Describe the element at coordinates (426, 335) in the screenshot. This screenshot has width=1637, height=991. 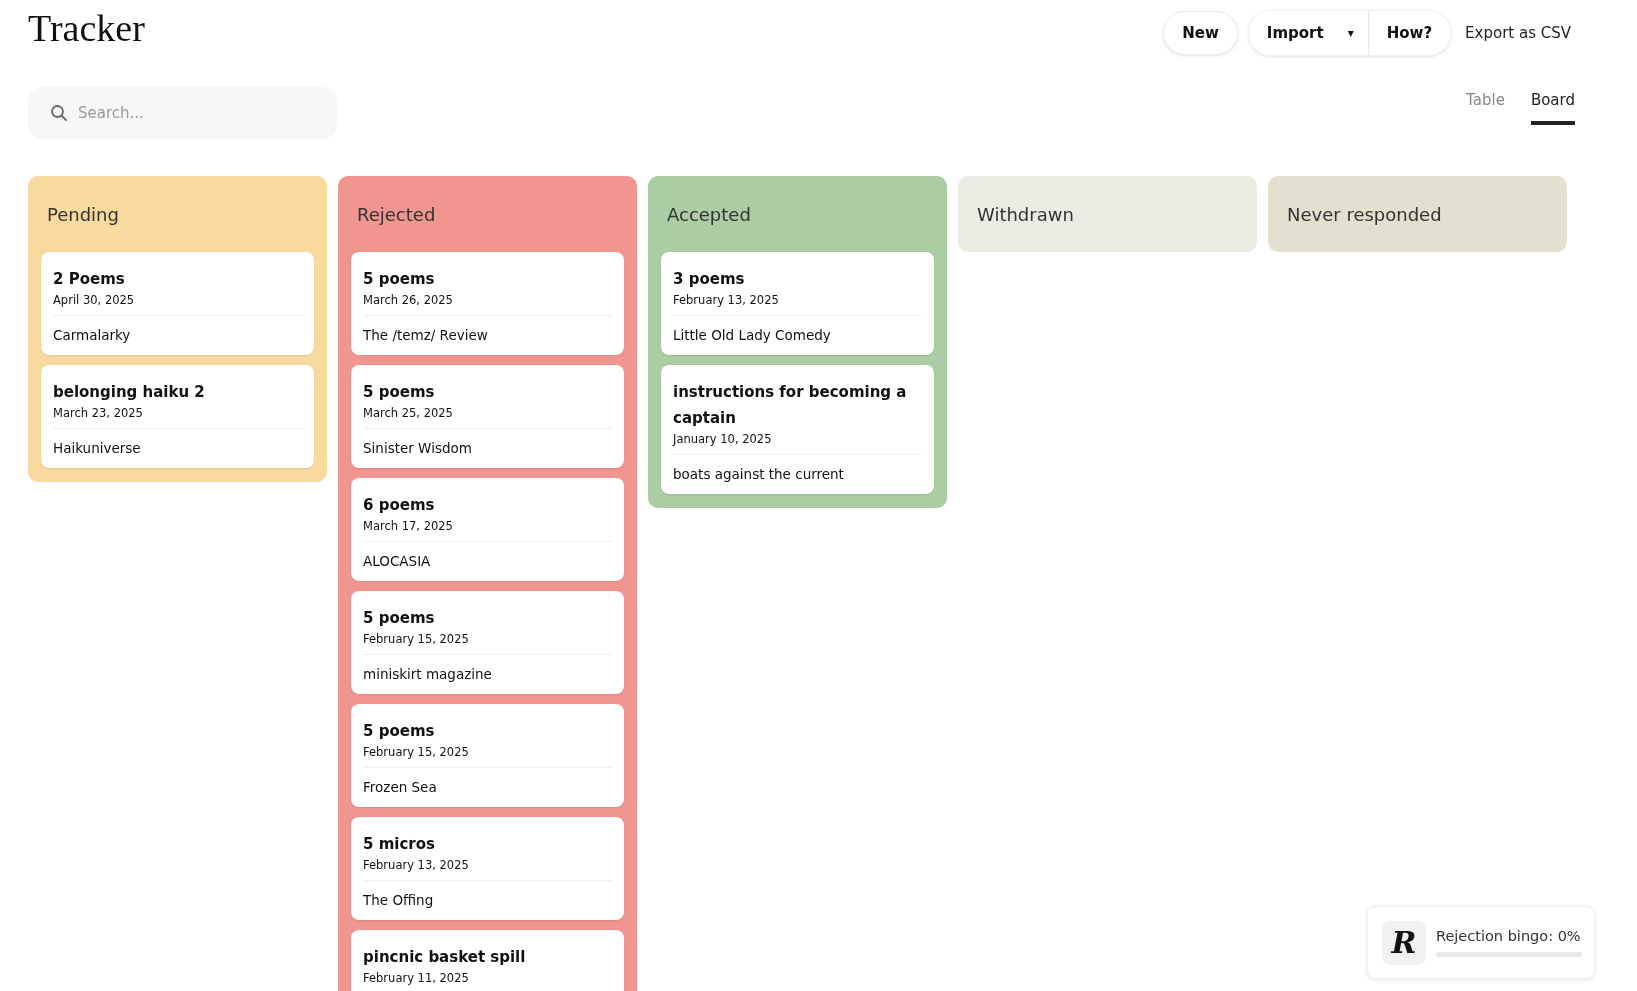
I see `card-venue: The /temz/ Review` at that location.